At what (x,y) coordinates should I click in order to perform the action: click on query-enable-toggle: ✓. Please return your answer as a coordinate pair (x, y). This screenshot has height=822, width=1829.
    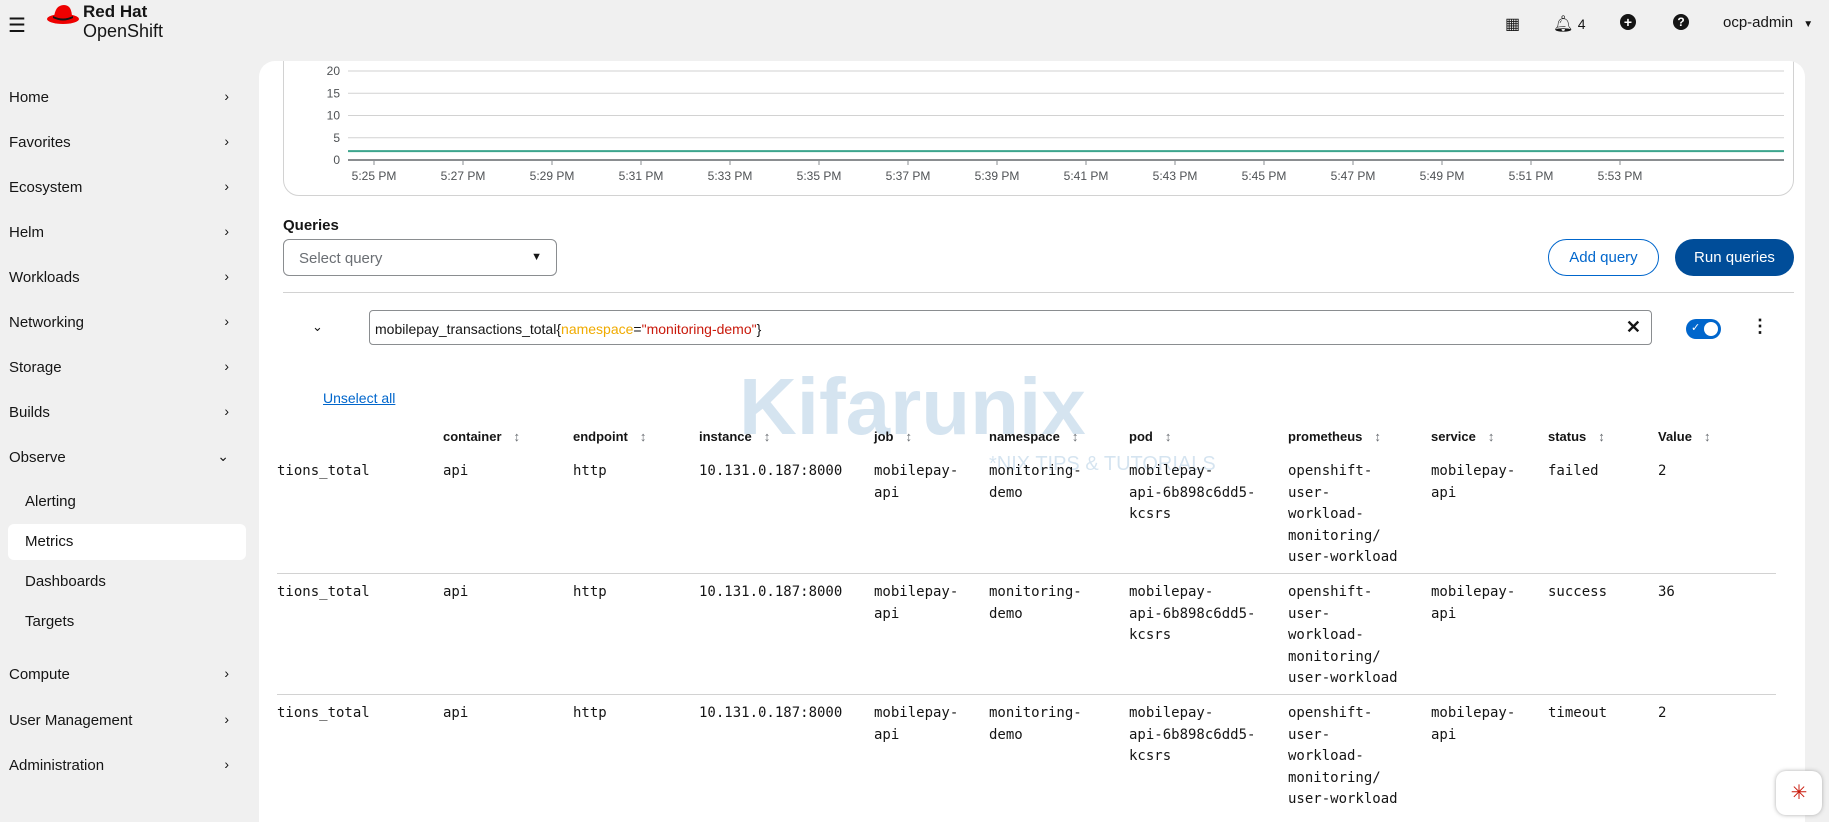
    Looking at the image, I should click on (1703, 329).